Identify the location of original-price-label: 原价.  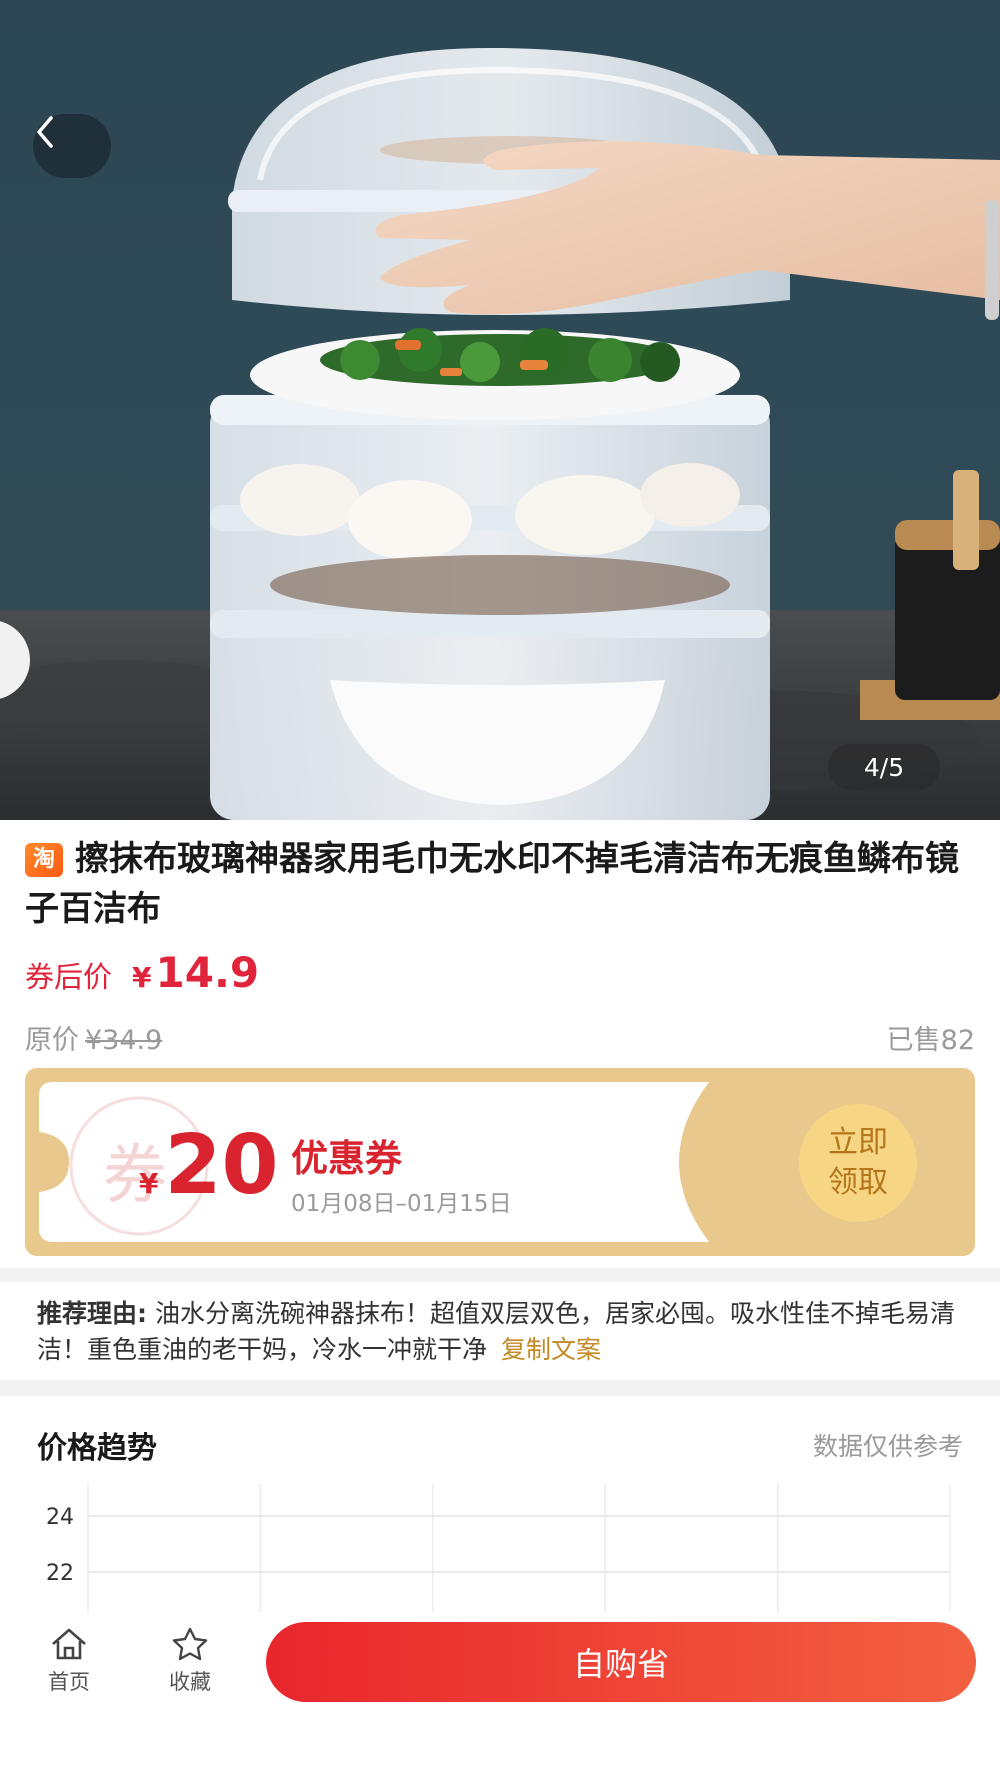
(52, 1040).